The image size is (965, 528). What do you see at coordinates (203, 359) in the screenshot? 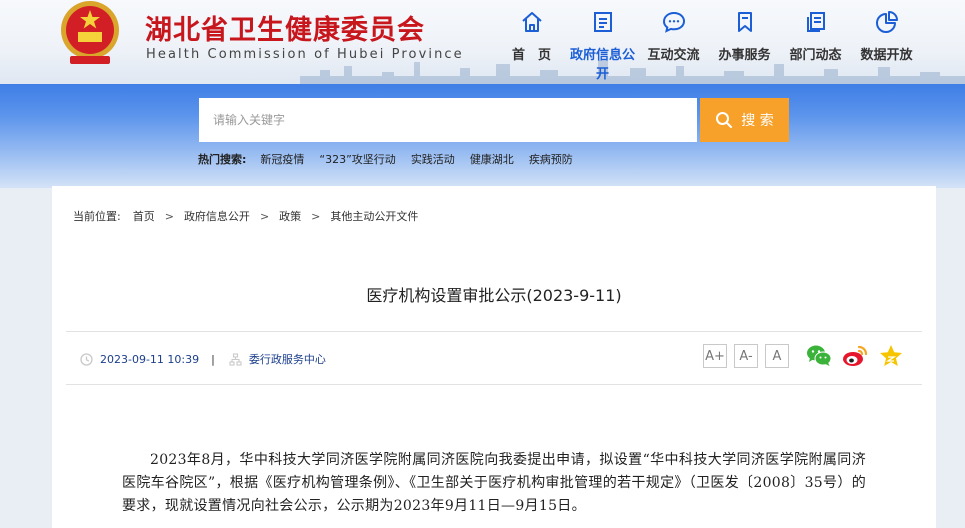
I see `article-meta: 2023-09-11 10:39 | 委行政服务中心` at bounding box center [203, 359].